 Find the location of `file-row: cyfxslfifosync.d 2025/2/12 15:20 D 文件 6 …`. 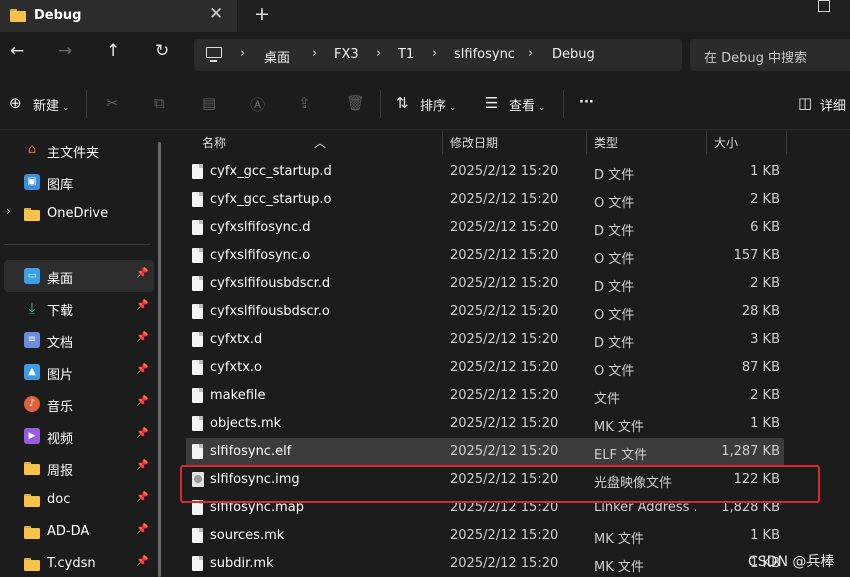

file-row: cyfxslfifosync.d 2025/2/12 15:20 D 文件 6 … is located at coordinates (485, 228).